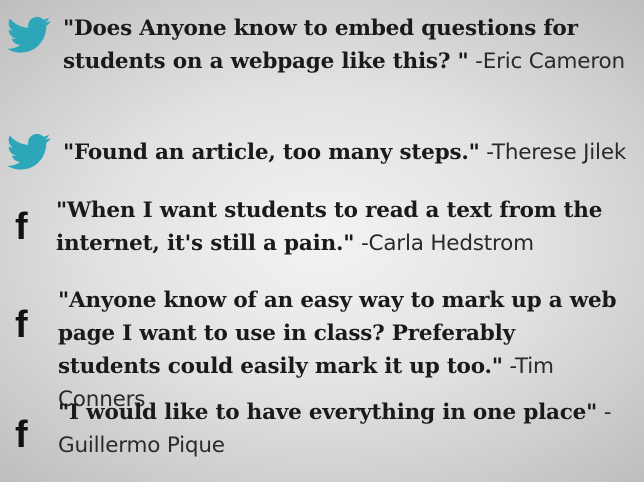  What do you see at coordinates (550, 61) in the screenshot?
I see `quote-author: -Eric Cameron` at bounding box center [550, 61].